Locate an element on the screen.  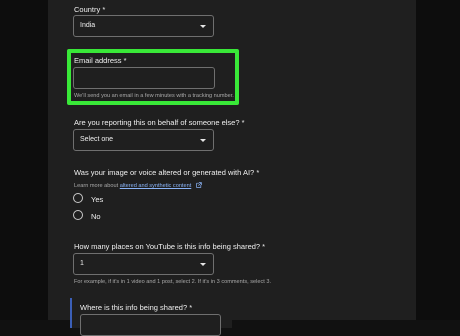
external-link-icon is located at coordinates (199, 186).